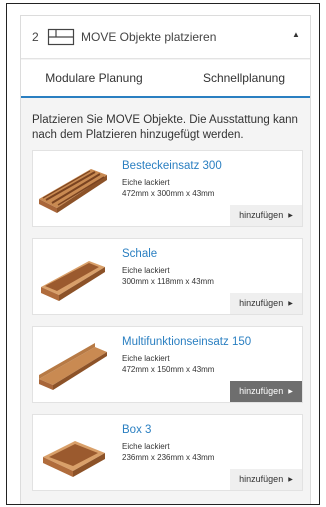 Image resolution: width=326 pixels, height=507 pixels. Describe the element at coordinates (61, 39) in the screenshot. I see `module-tray-icon` at that location.